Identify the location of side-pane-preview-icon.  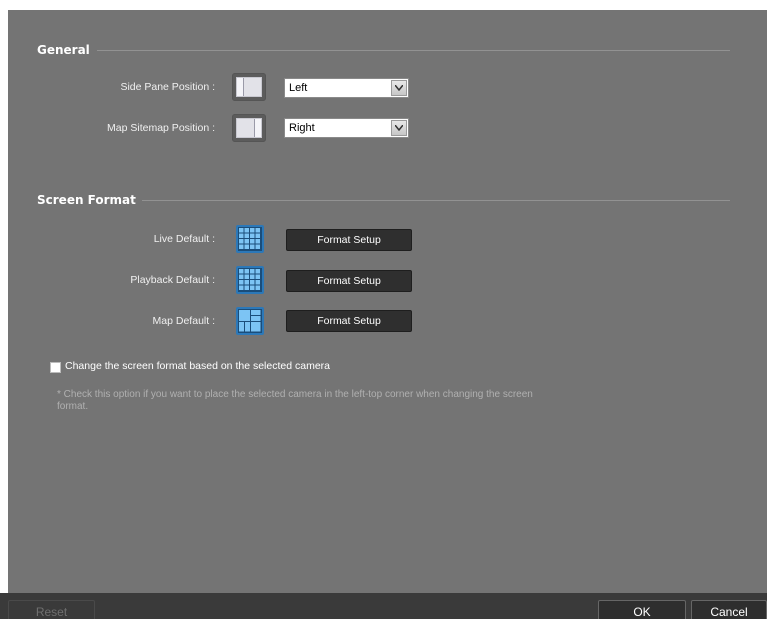
(249, 87).